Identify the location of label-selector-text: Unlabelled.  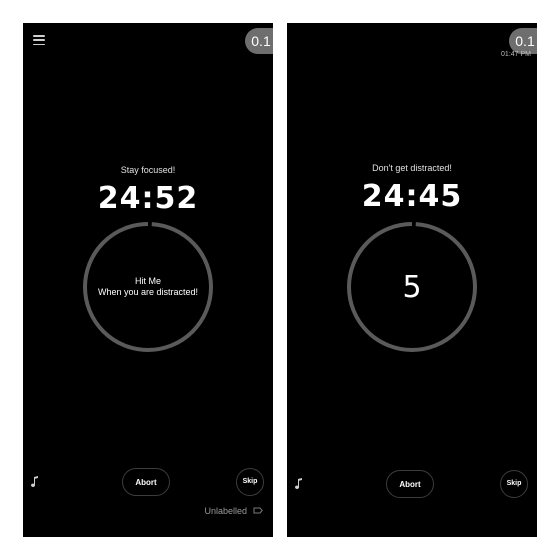
(225, 511).